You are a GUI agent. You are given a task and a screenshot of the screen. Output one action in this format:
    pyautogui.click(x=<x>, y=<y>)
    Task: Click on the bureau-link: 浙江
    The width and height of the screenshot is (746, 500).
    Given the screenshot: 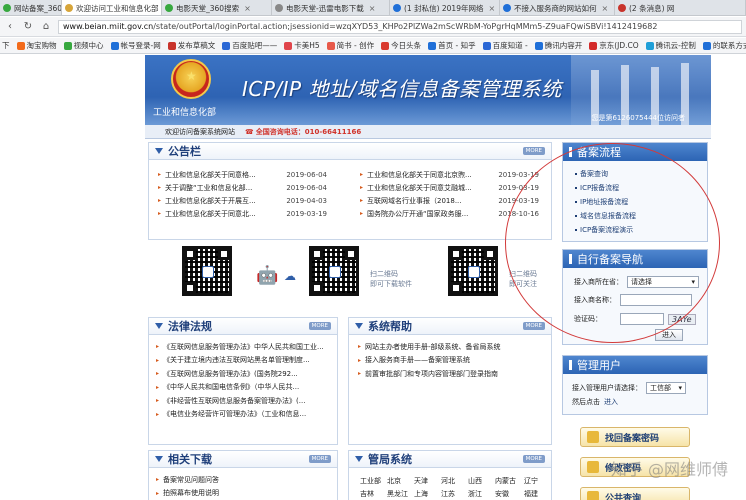 What is the action you would take?
    pyautogui.click(x=481, y=494)
    